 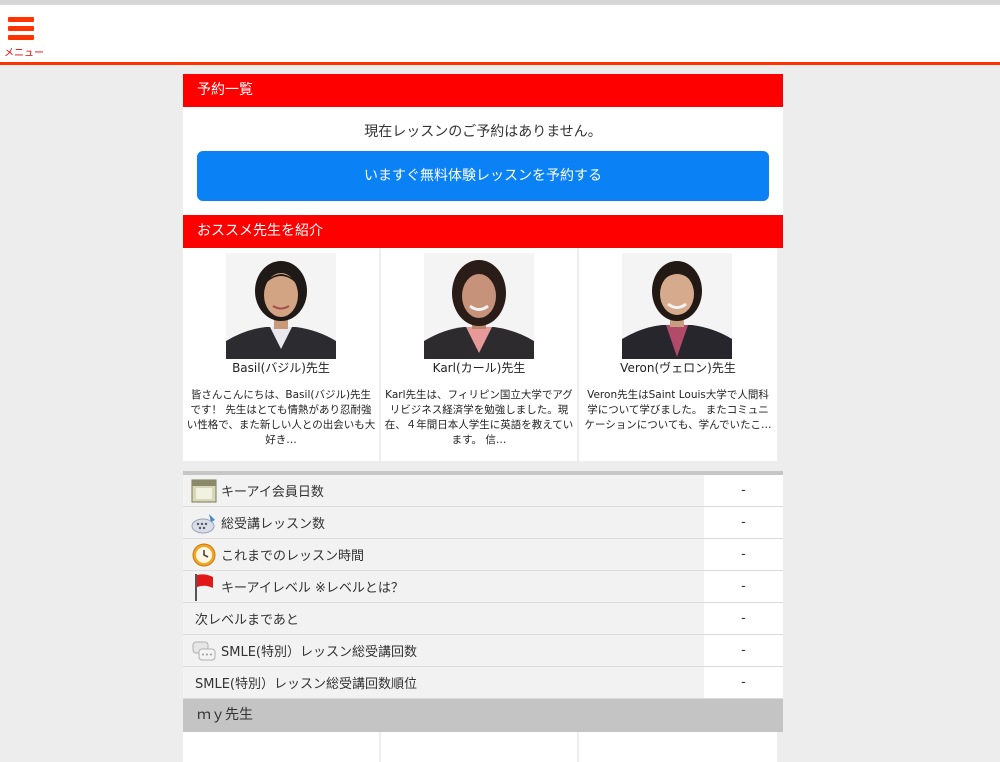 I want to click on menu-button: メニュー, so click(x=26, y=37).